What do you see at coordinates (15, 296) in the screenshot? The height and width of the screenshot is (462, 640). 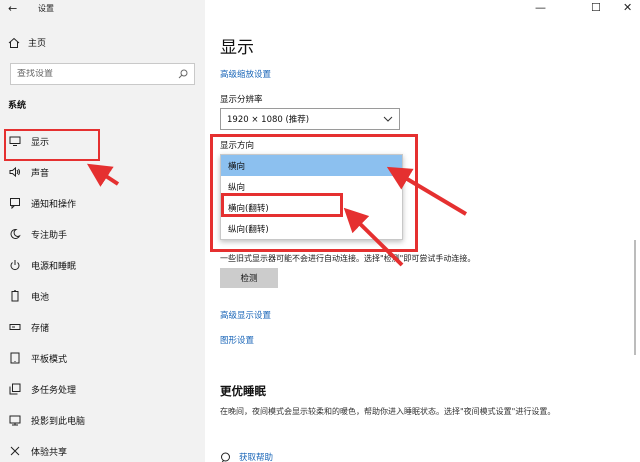 I see `battery-icon` at bounding box center [15, 296].